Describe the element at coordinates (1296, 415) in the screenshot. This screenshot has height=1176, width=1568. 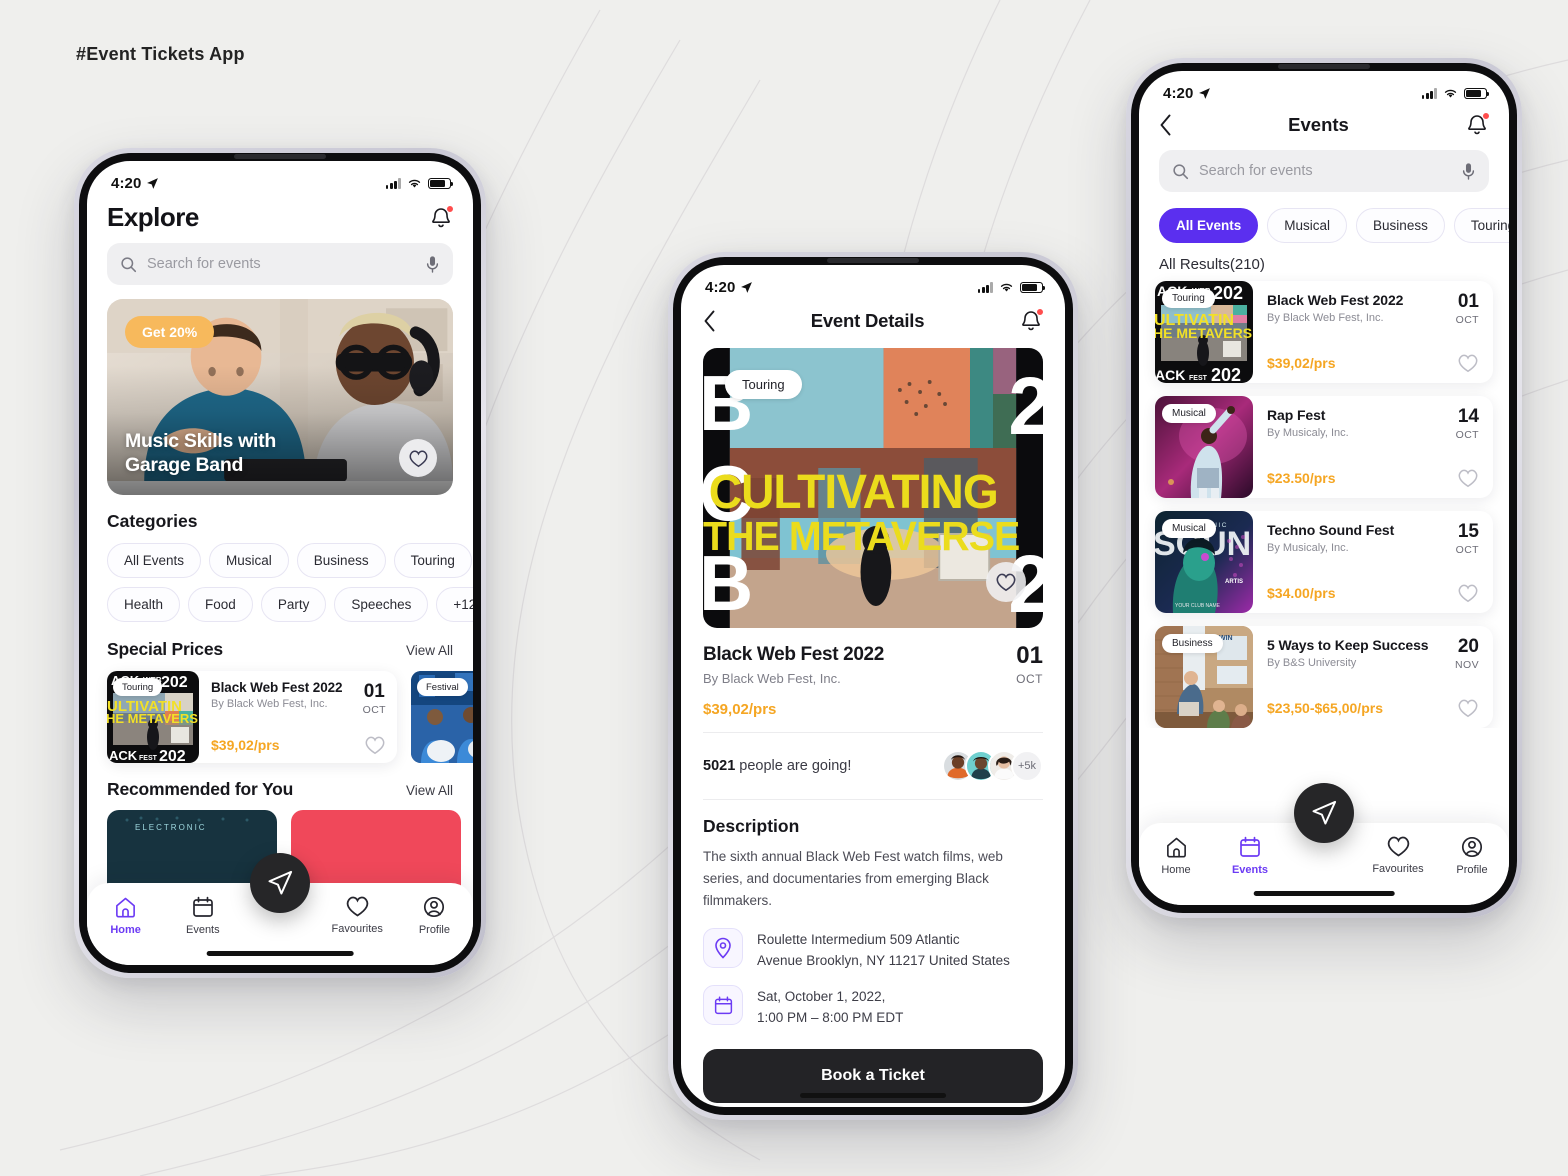
I see `event-title: Rap Fest` at that location.